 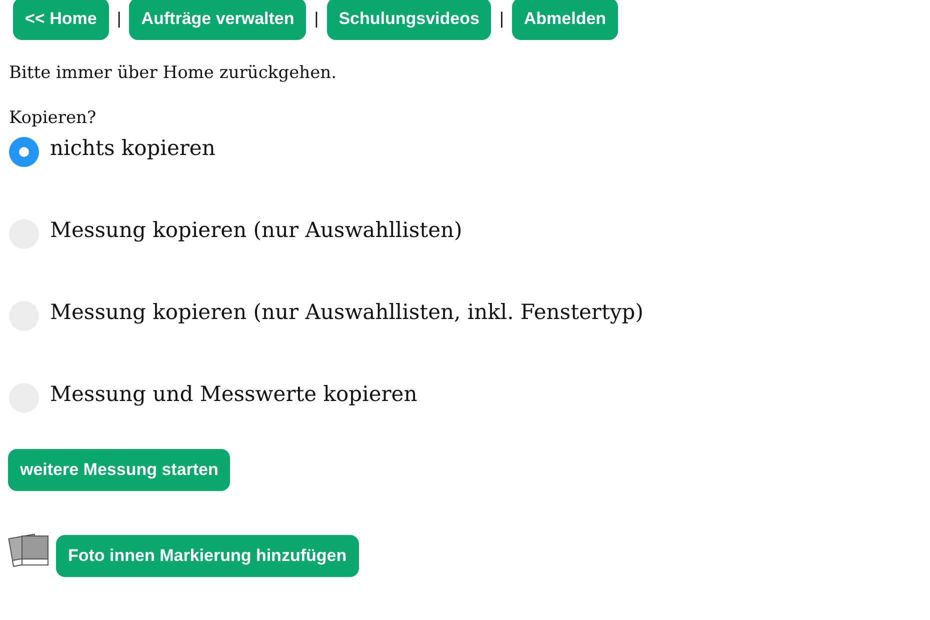 I want to click on radio-label: Messung kopieren (nur Auswahllisten), so click(x=256, y=230).